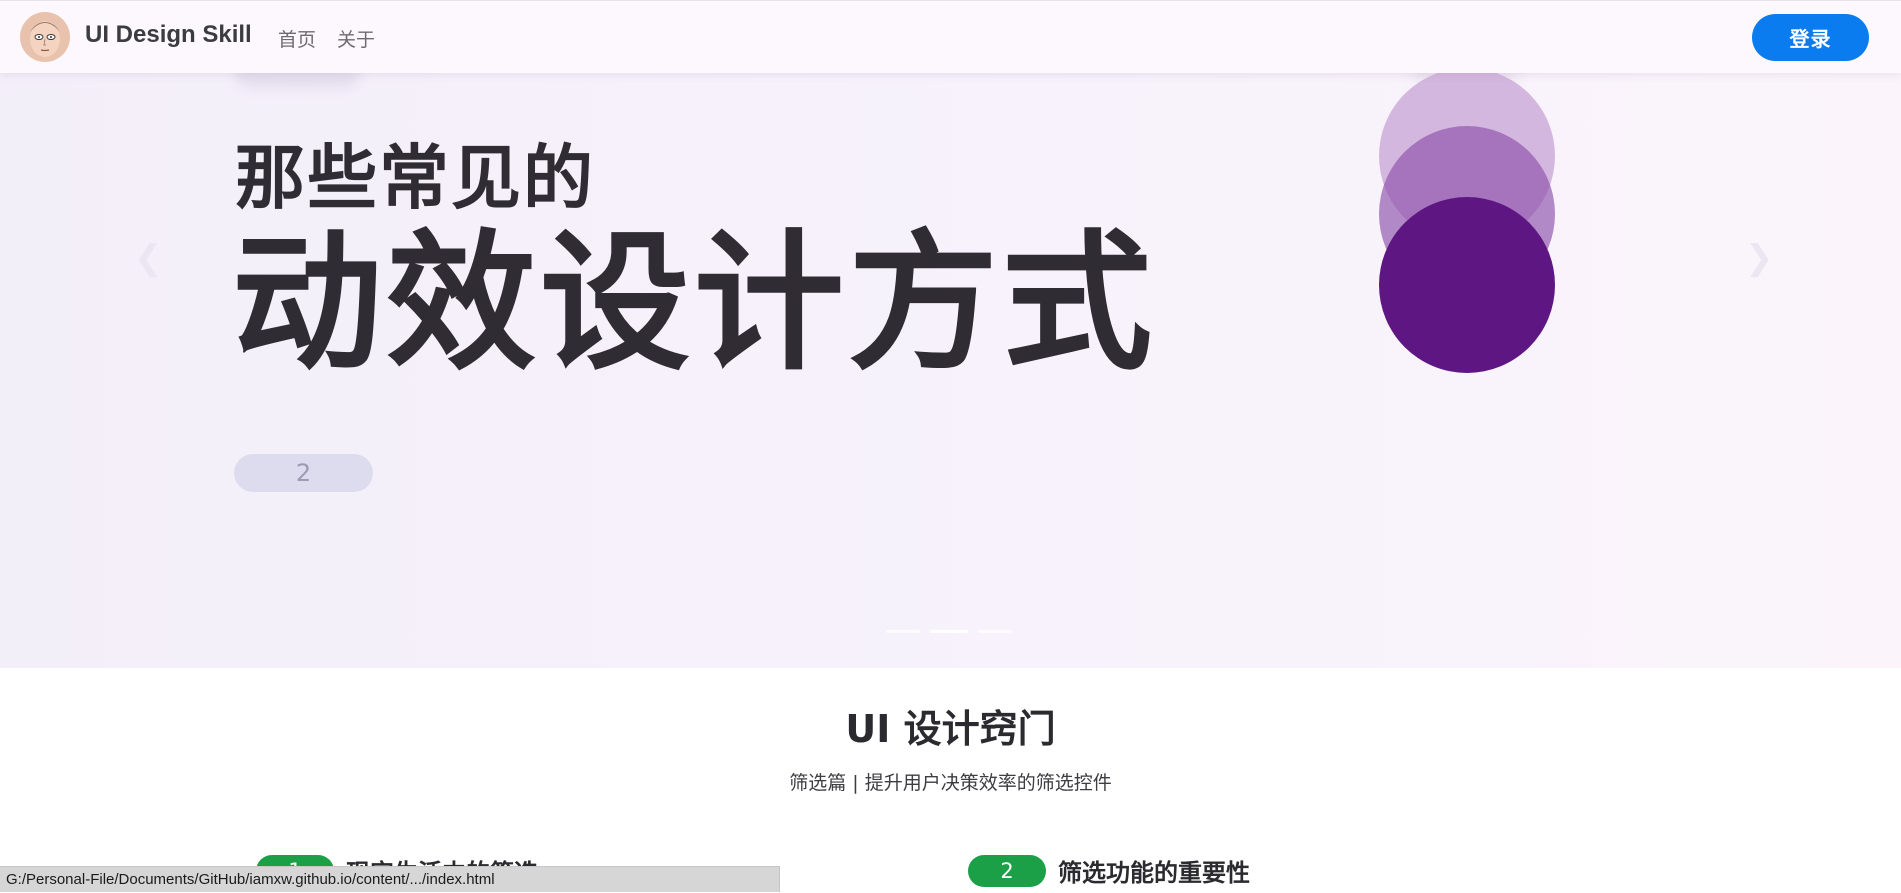 Image resolution: width=1901 pixels, height=893 pixels. I want to click on decorative-circle-dark, so click(1467, 285).